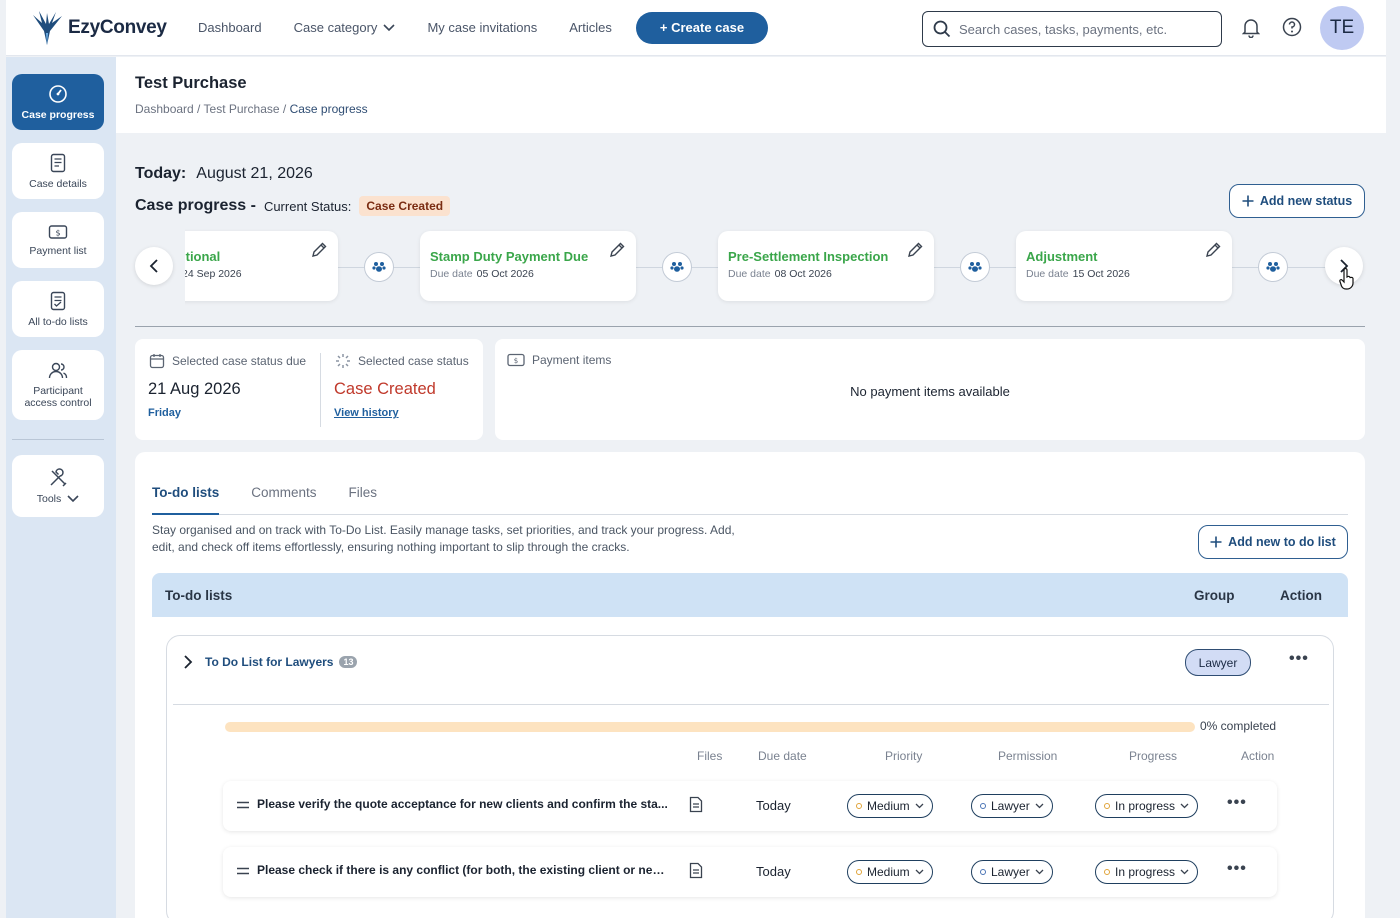 The width and height of the screenshot is (1400, 918). Describe the element at coordinates (983, 806) in the screenshot. I see `permission-dot` at that location.